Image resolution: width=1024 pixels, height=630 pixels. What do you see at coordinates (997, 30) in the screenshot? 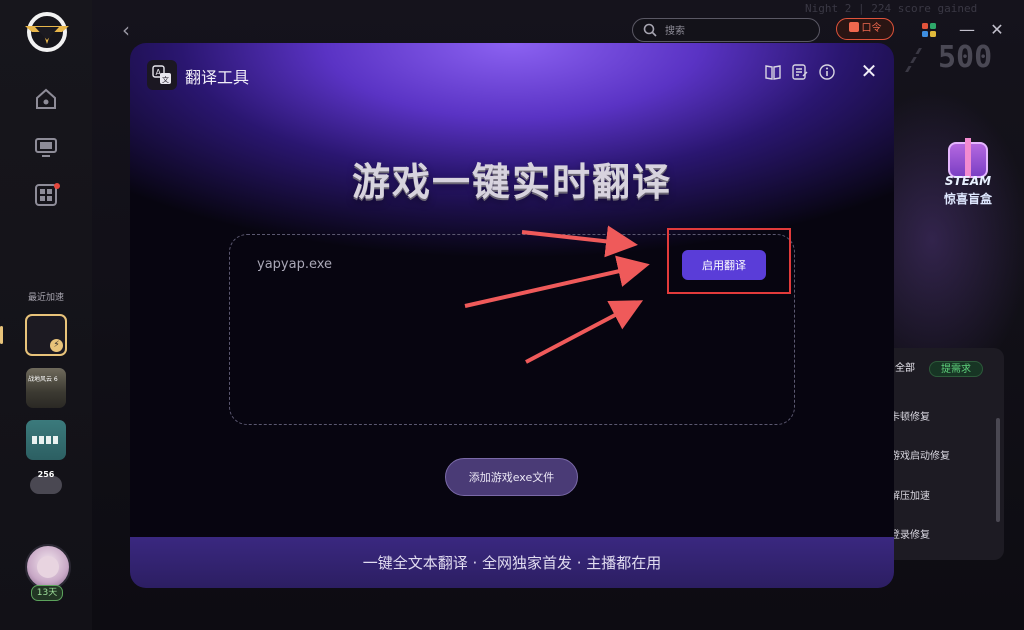
I see `window-close-button: ✕` at bounding box center [997, 30].